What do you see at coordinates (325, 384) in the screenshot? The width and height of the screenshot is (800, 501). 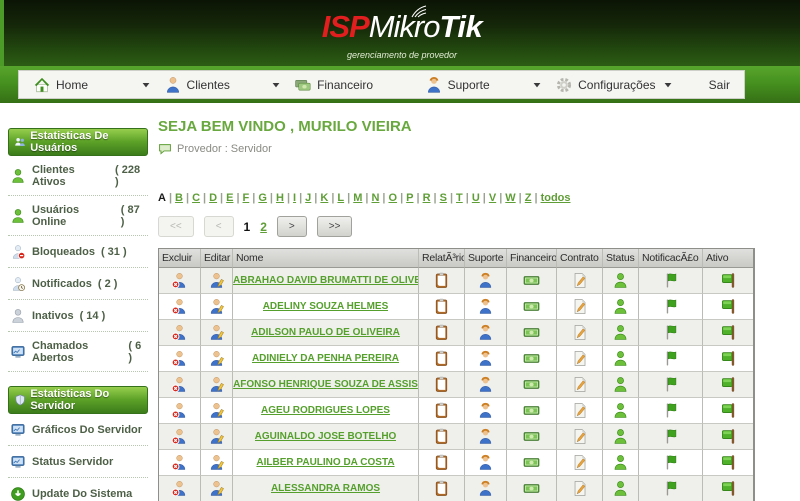 I see `client-name-link: AFONSO HENRIQUE SOUZA DE ASSIS` at bounding box center [325, 384].